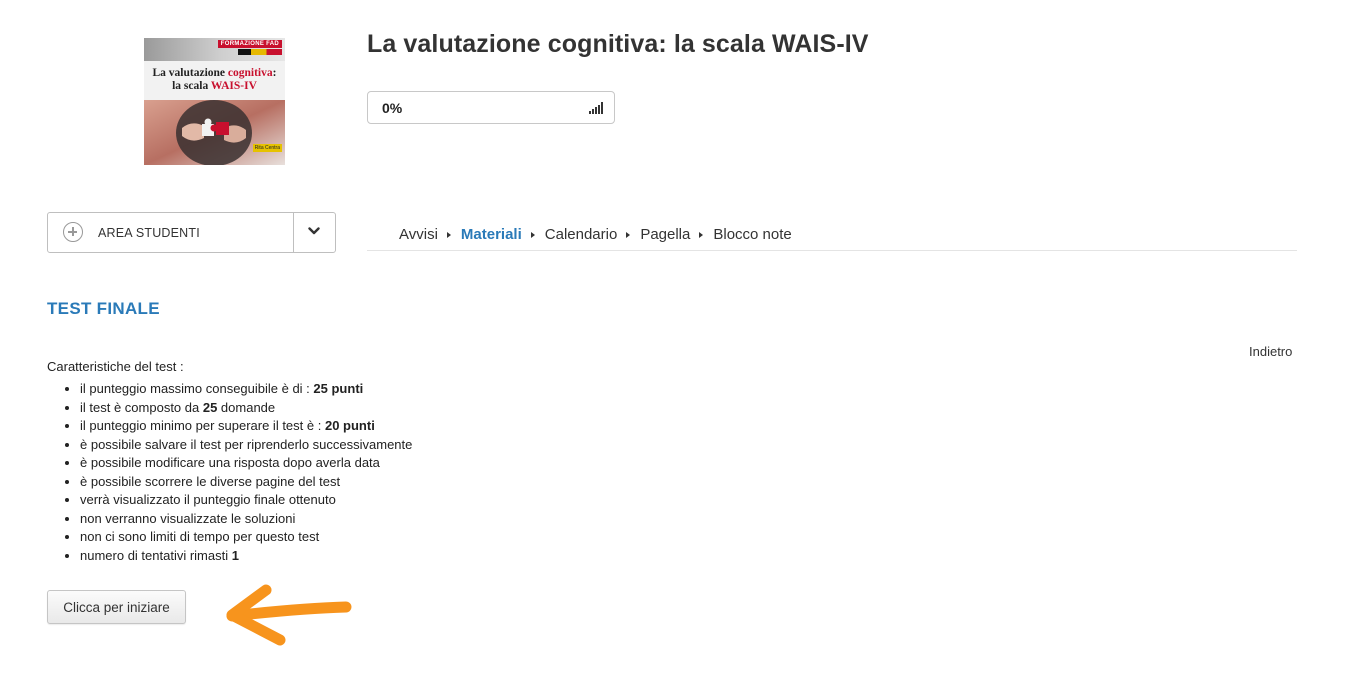 The image size is (1351, 691). Describe the element at coordinates (392, 108) in the screenshot. I see `progress-label: 0%` at that location.